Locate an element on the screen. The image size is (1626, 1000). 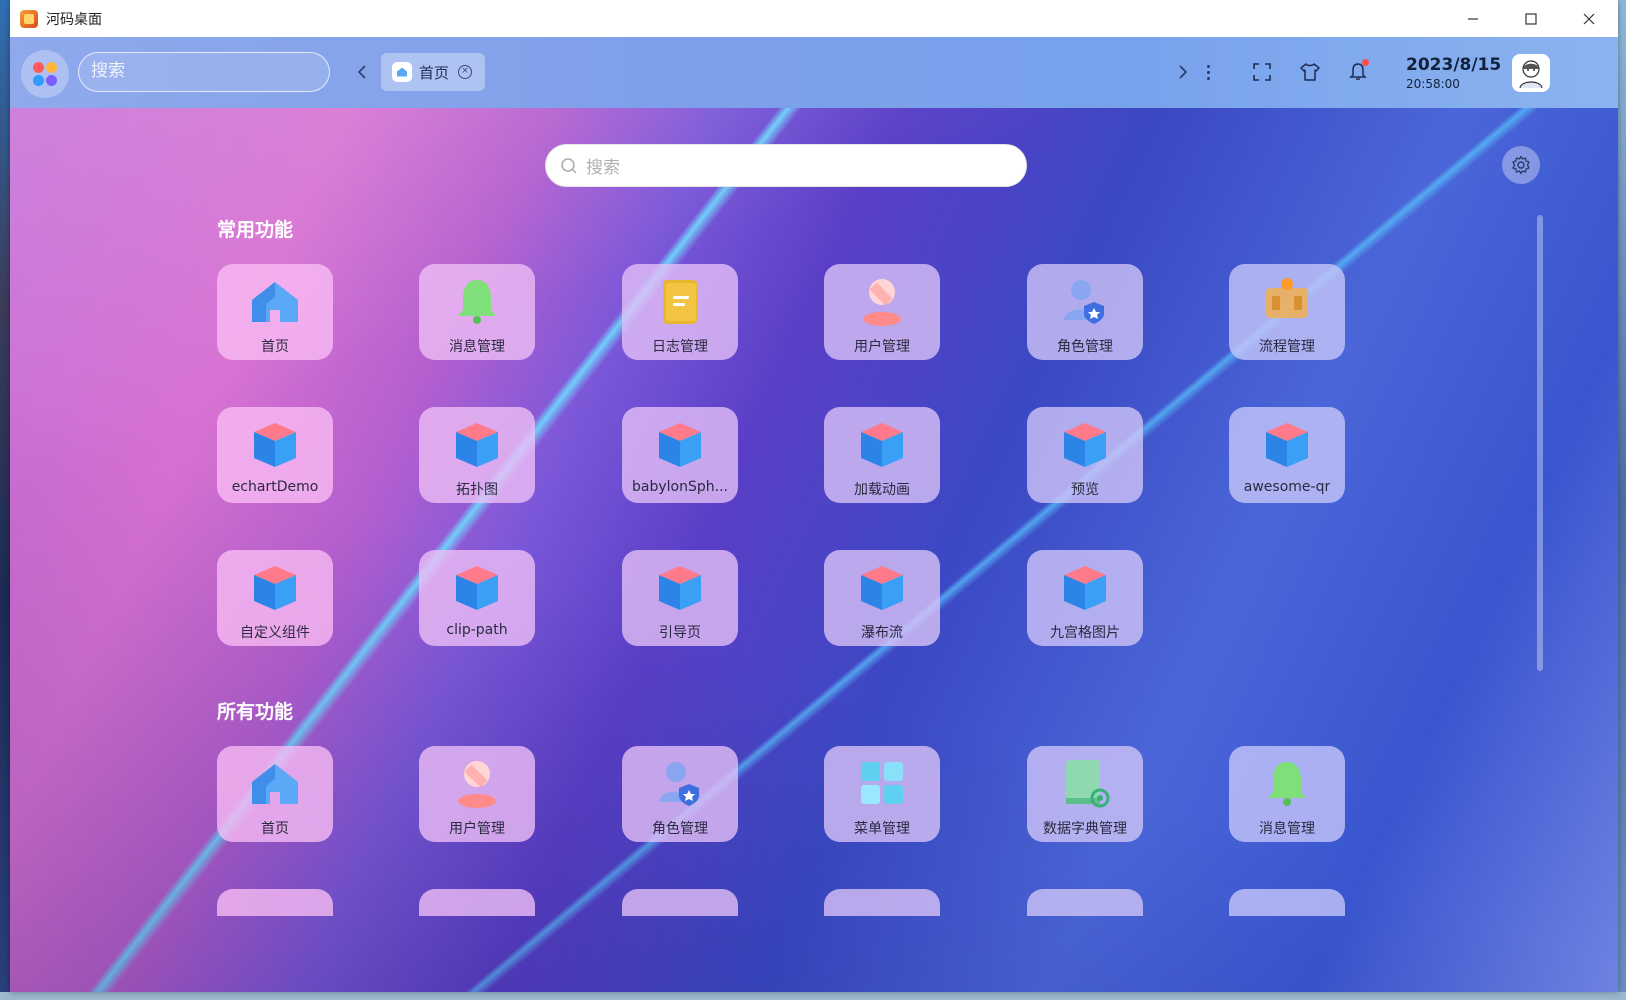
notebook-icon is located at coordinates (680, 301).